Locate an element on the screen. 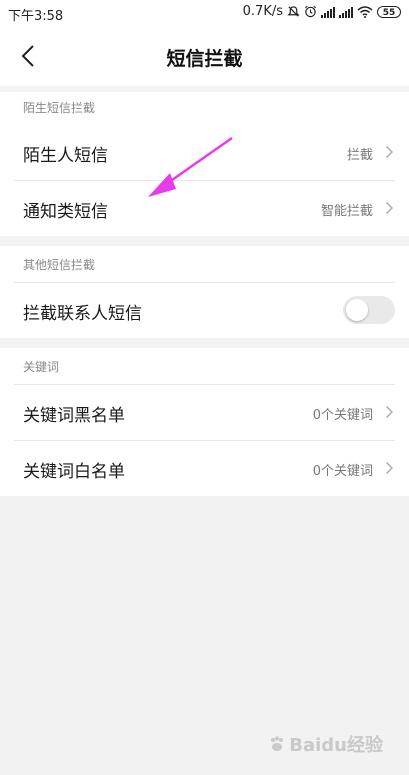 The height and width of the screenshot is (775, 409). signal-icon is located at coordinates (328, 12).